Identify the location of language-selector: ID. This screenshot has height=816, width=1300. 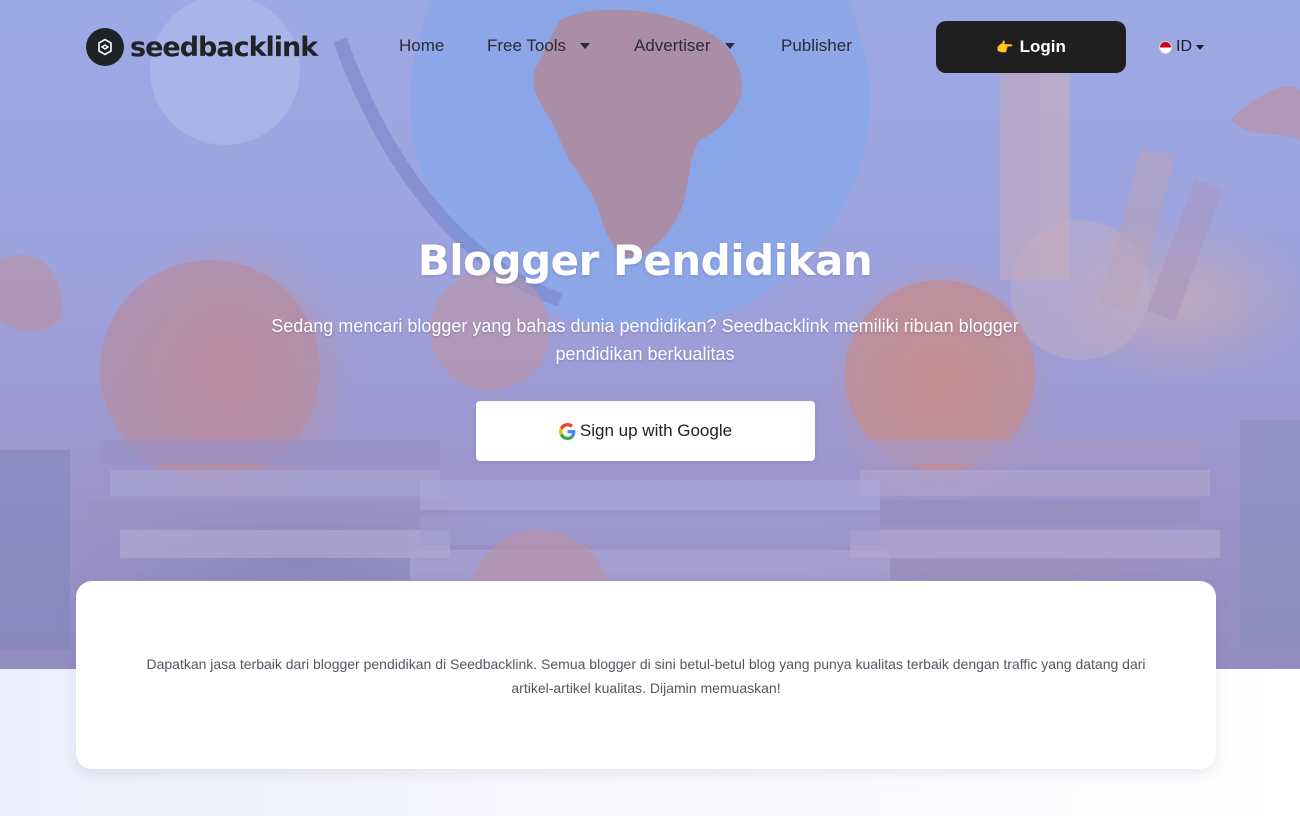
(1181, 47).